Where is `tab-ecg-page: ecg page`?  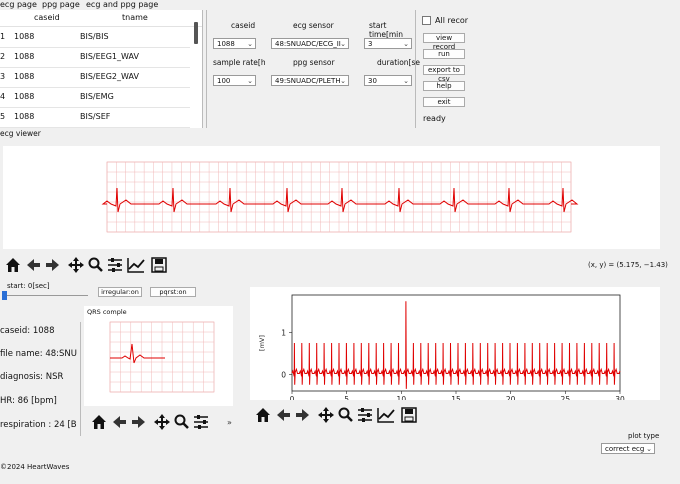
tab-ecg-page: ecg page is located at coordinates (18, 4).